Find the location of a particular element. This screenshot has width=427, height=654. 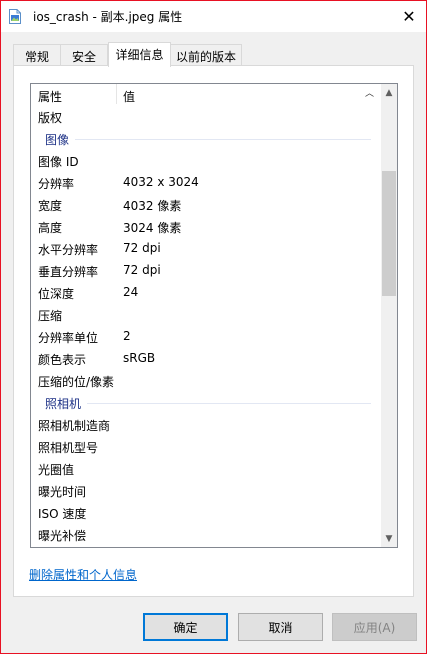

property-name: 分辨率 is located at coordinates (56, 184).